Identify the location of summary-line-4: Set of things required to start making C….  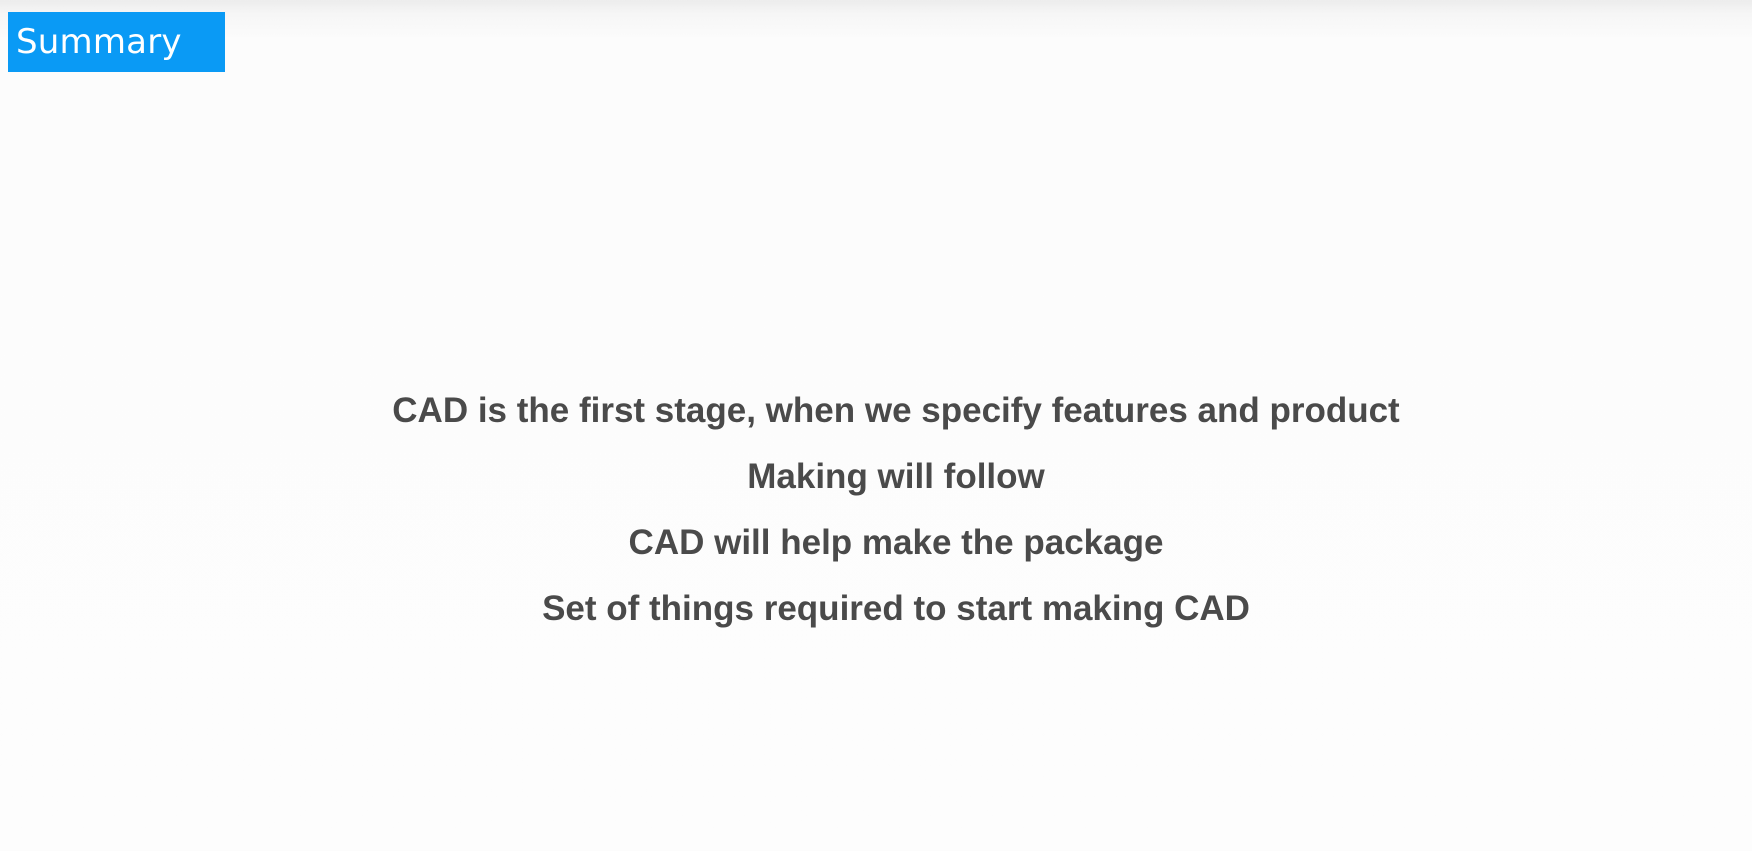
(896, 608).